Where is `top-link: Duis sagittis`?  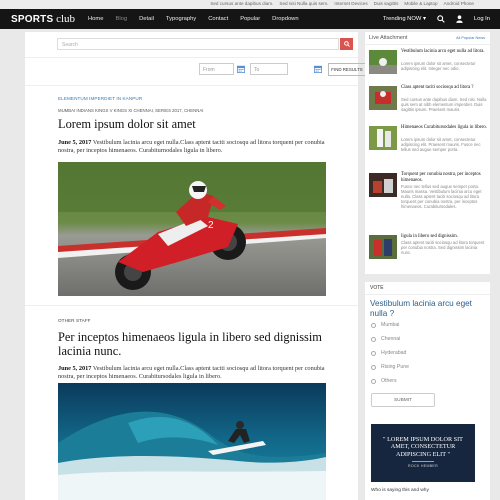
top-link: Duis sagittis is located at coordinates (386, 3).